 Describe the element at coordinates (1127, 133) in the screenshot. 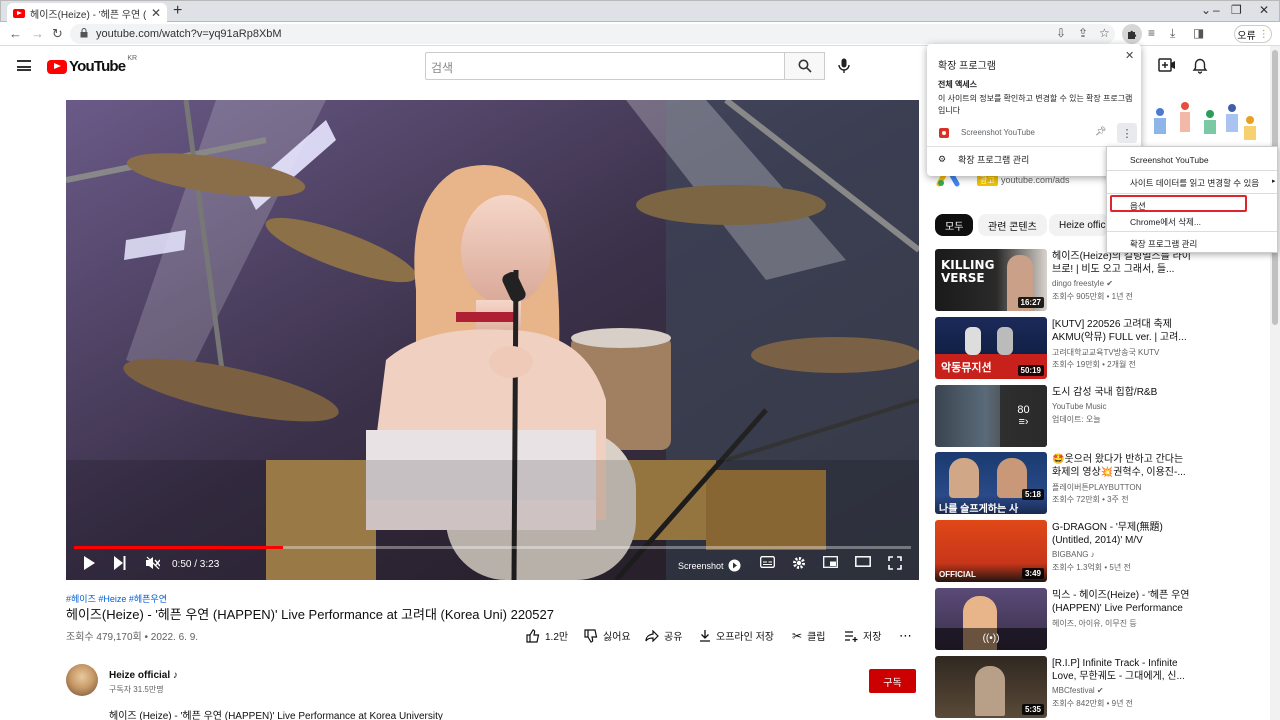

I see `extension-more-icon: ⋮` at that location.